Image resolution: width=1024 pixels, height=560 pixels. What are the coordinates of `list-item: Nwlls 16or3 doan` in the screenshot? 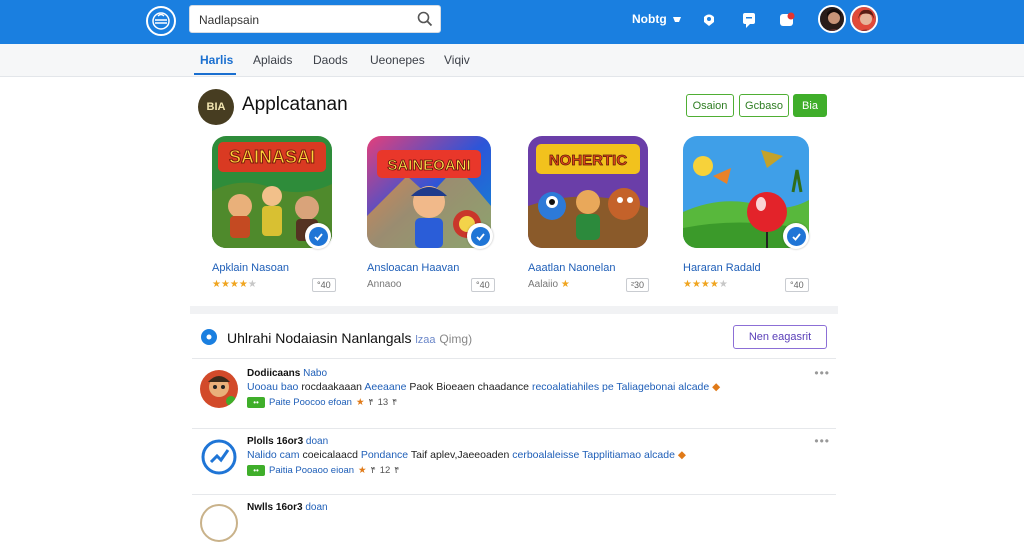 It's located at (514, 527).